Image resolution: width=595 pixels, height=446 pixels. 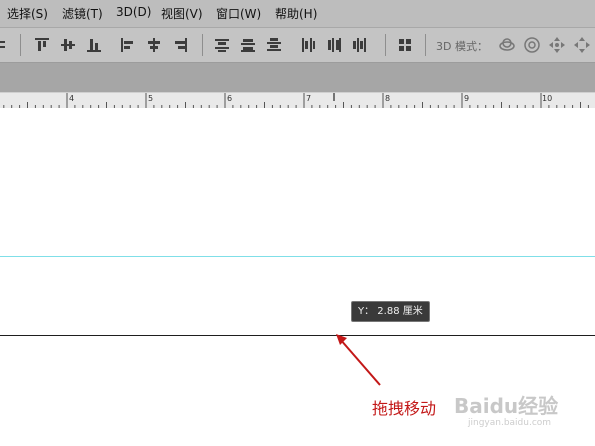 What do you see at coordinates (42, 45) in the screenshot?
I see `align-top-edges-icon` at bounding box center [42, 45].